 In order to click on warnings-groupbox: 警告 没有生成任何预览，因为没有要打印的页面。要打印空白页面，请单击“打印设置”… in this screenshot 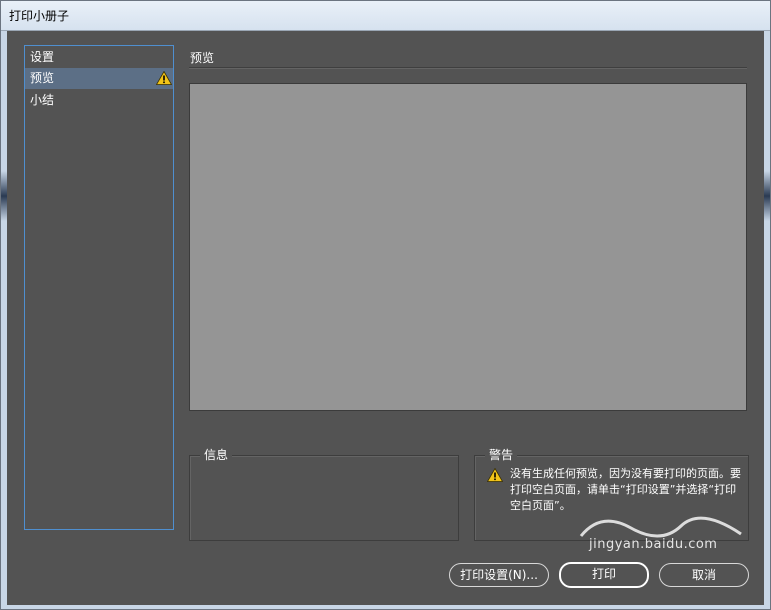, I will do `click(611, 494)`.